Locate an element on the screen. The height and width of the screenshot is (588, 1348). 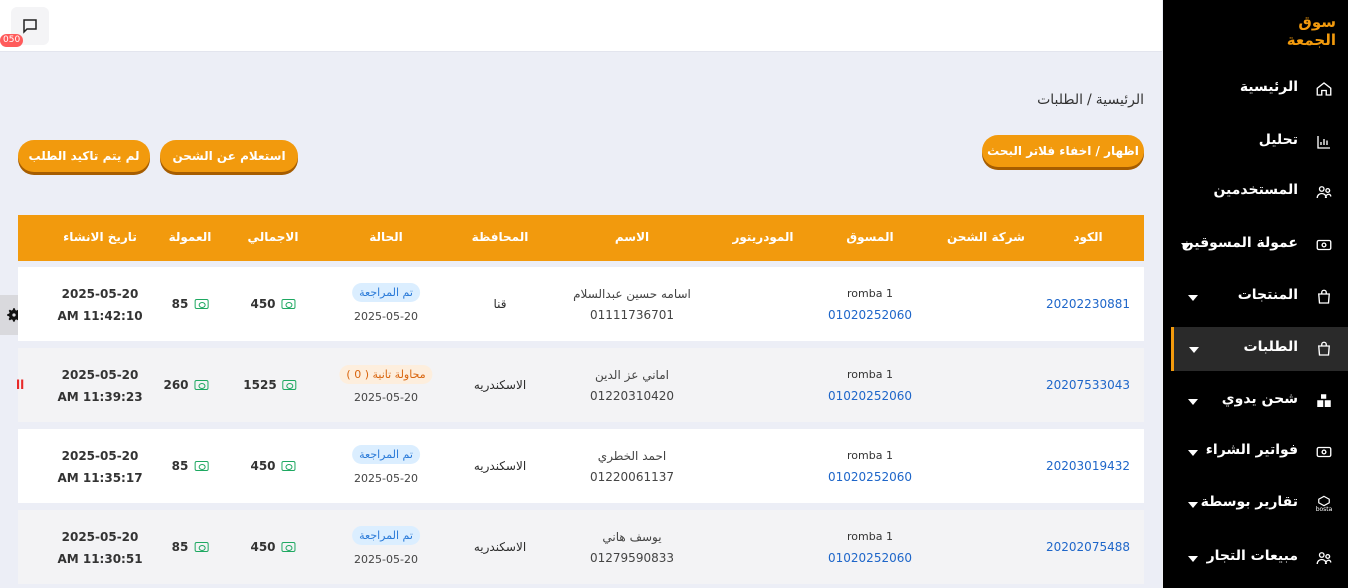
customer-phone: 01279590833 is located at coordinates (632, 558).